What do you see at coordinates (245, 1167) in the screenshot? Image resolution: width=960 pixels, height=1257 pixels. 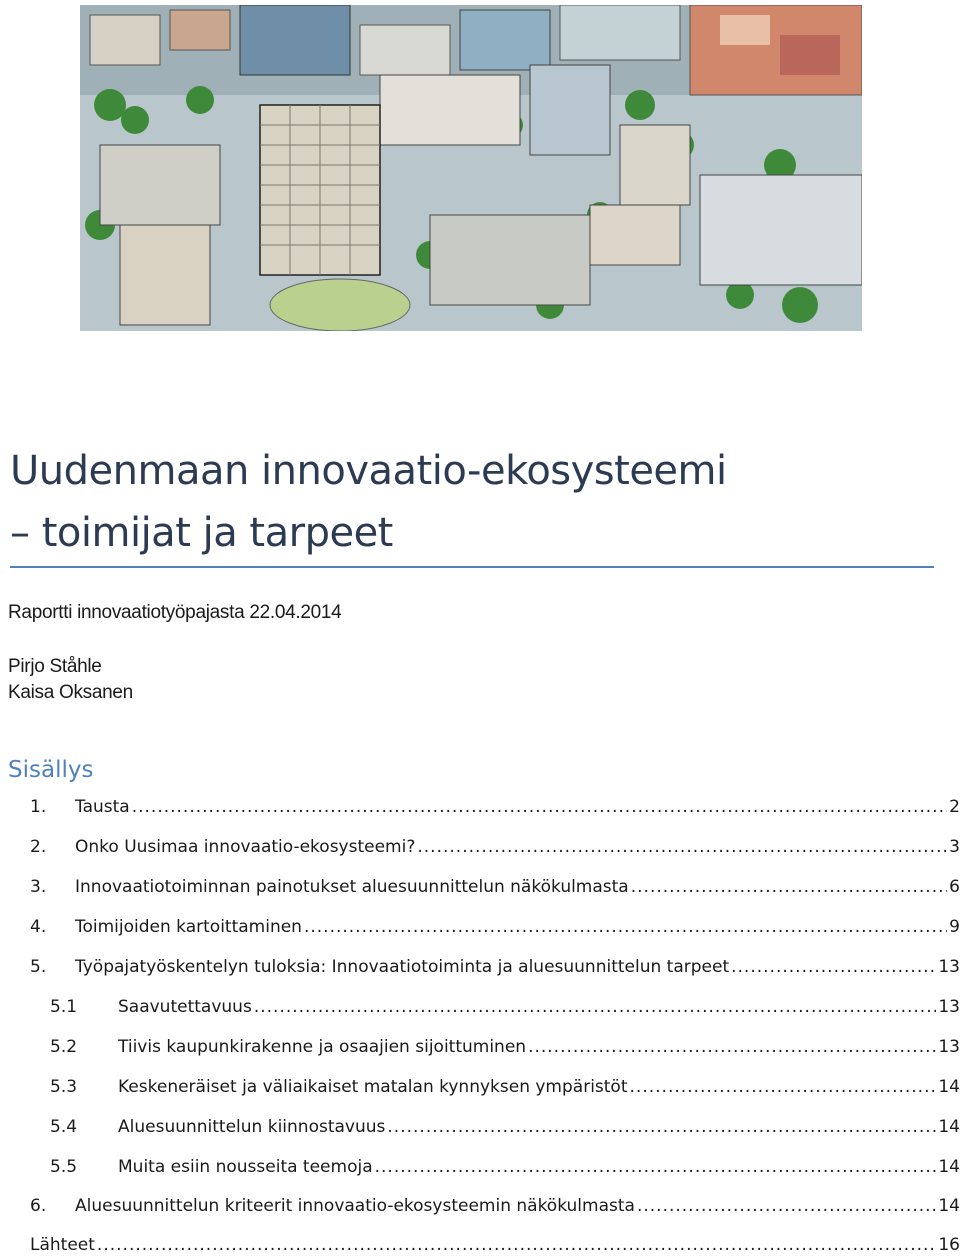 I see `toc-label: Muita esiin nousseita teemoja` at bounding box center [245, 1167].